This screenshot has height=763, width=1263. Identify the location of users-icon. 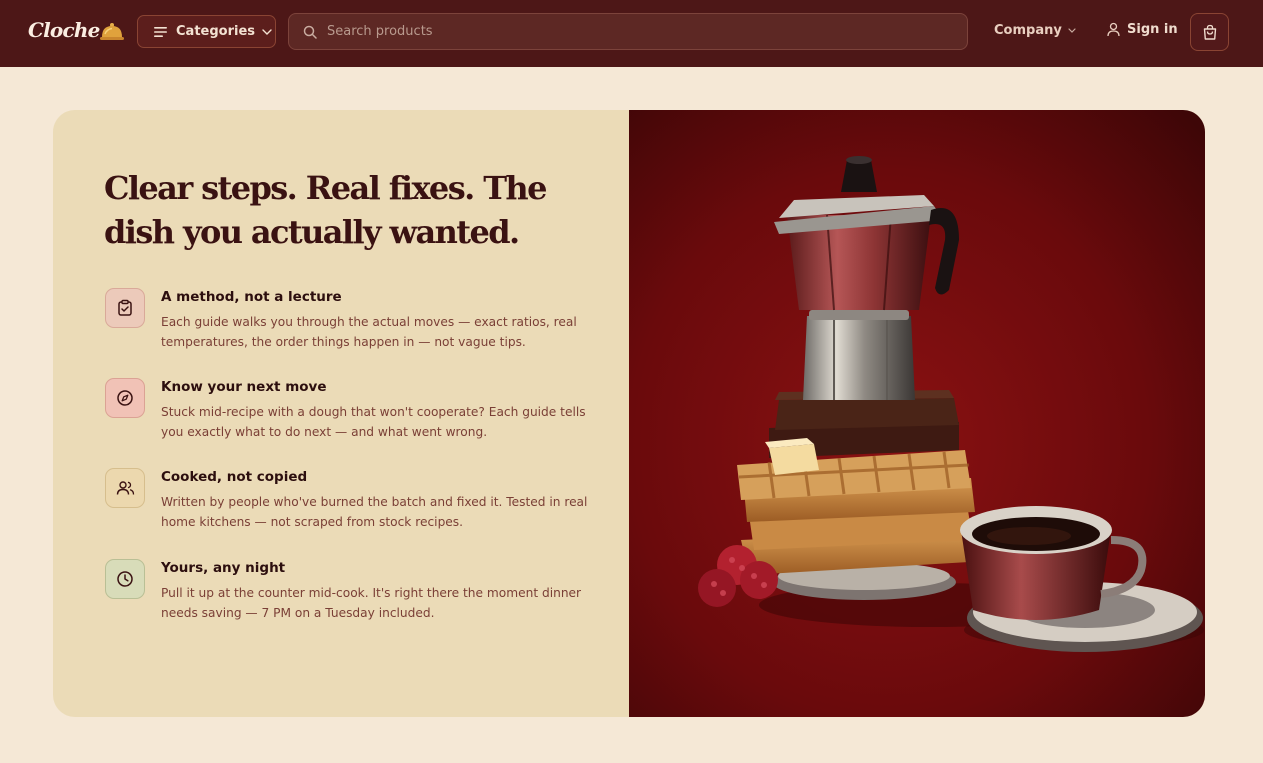
(125, 488).